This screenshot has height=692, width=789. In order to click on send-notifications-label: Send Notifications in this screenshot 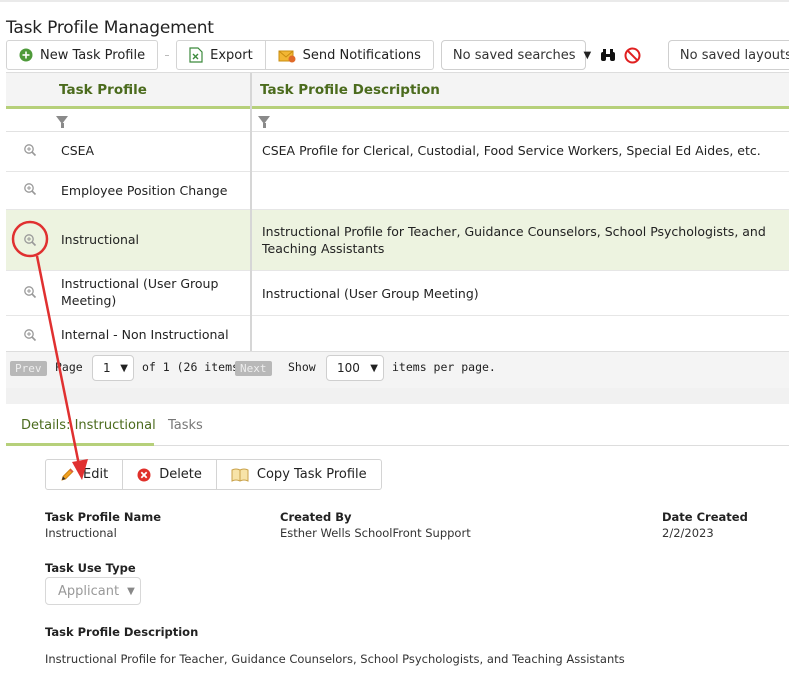, I will do `click(361, 55)`.